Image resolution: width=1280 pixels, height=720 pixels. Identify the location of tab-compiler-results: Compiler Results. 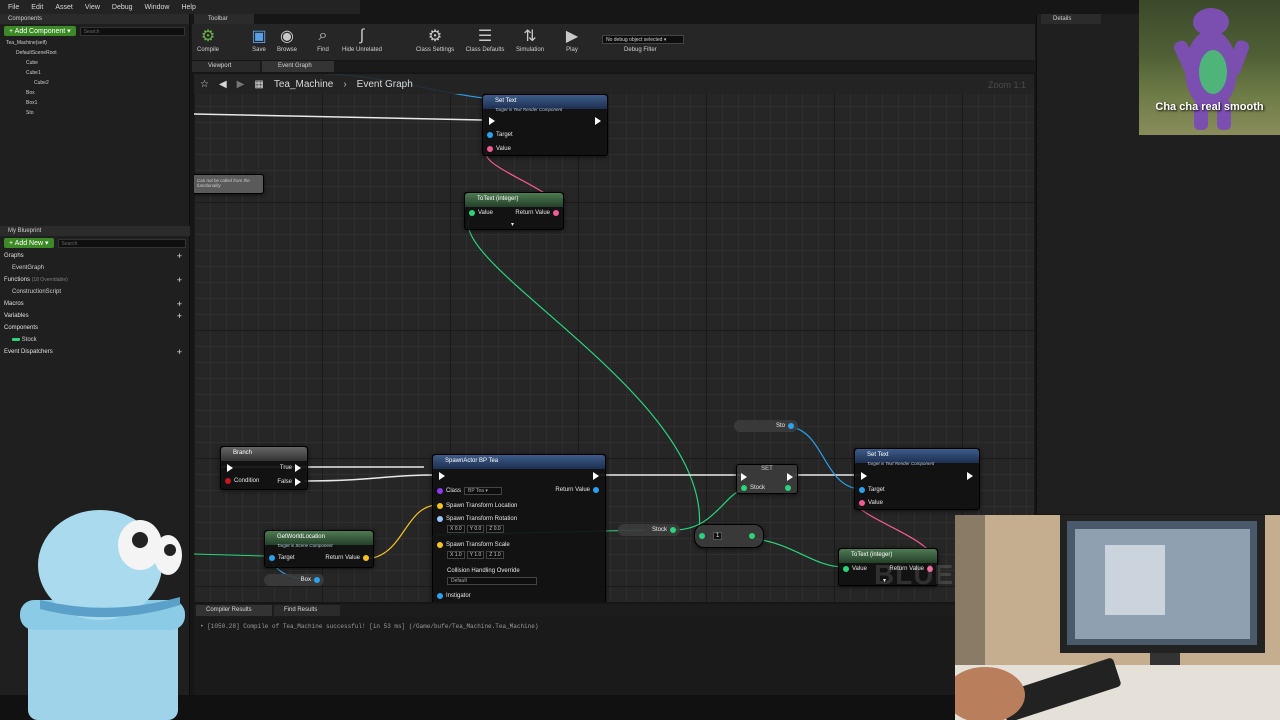
(234, 610).